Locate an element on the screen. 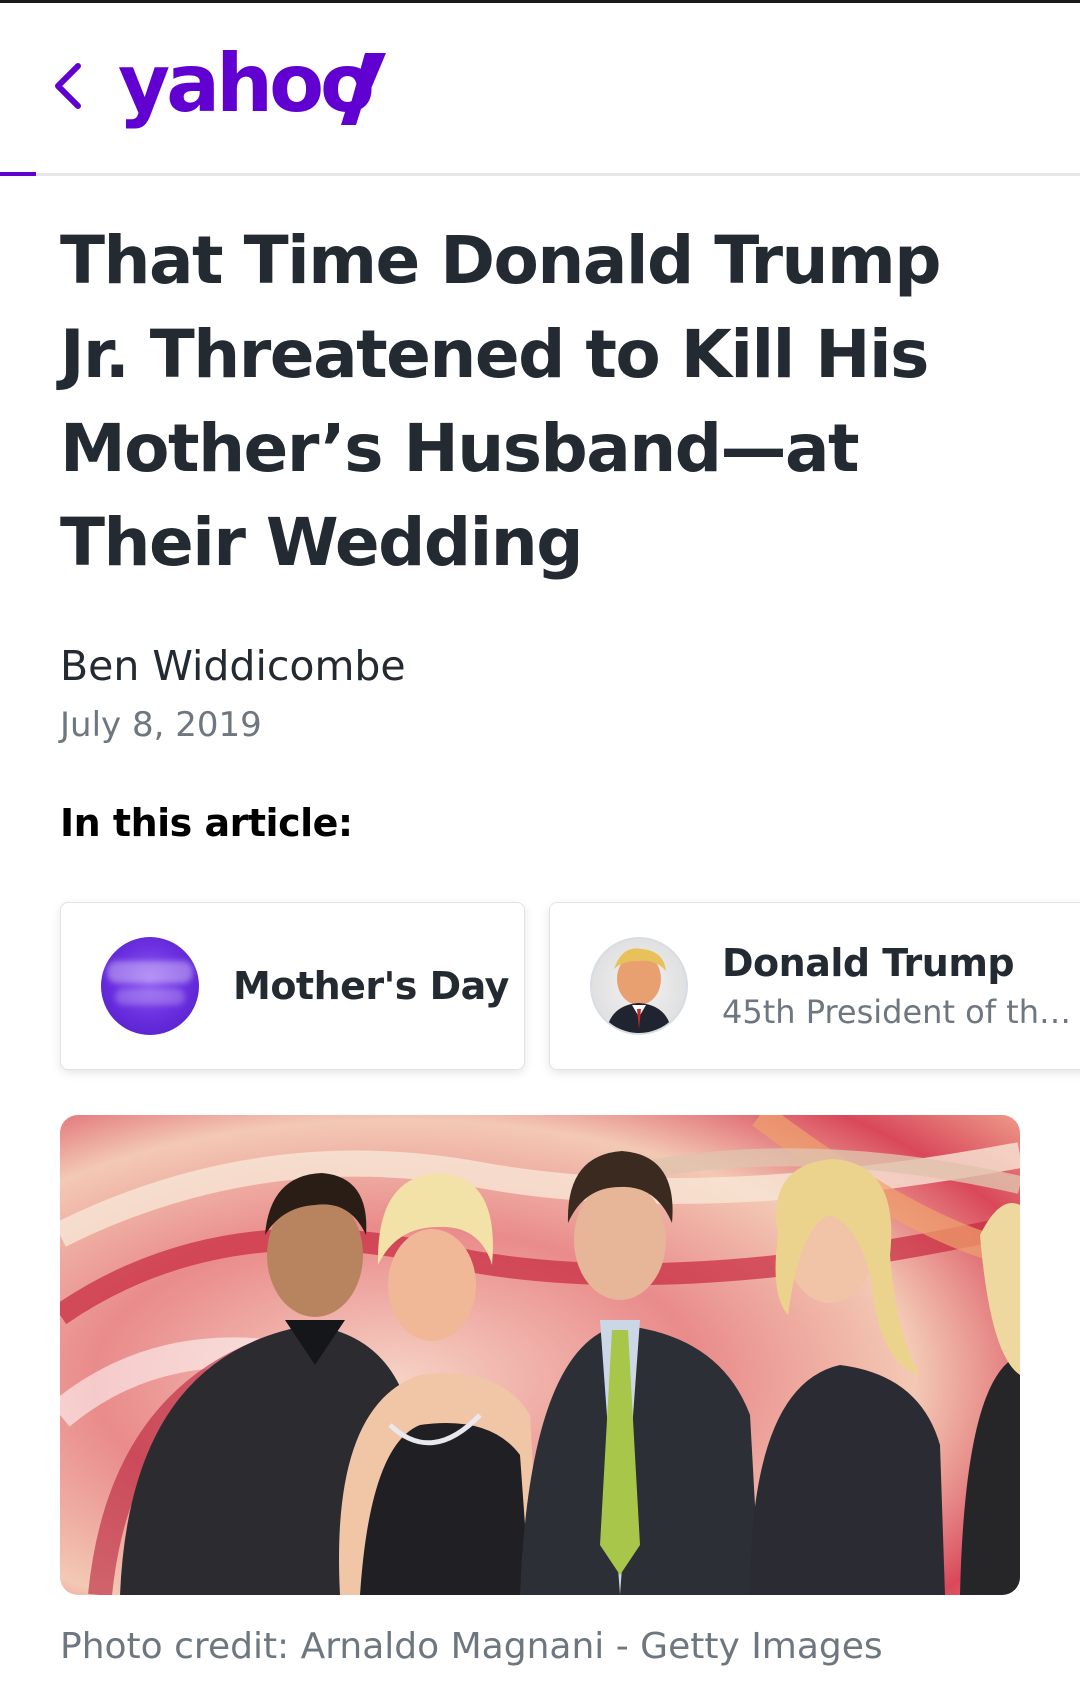  yahoo-logo: yahoo is located at coordinates (258, 88).